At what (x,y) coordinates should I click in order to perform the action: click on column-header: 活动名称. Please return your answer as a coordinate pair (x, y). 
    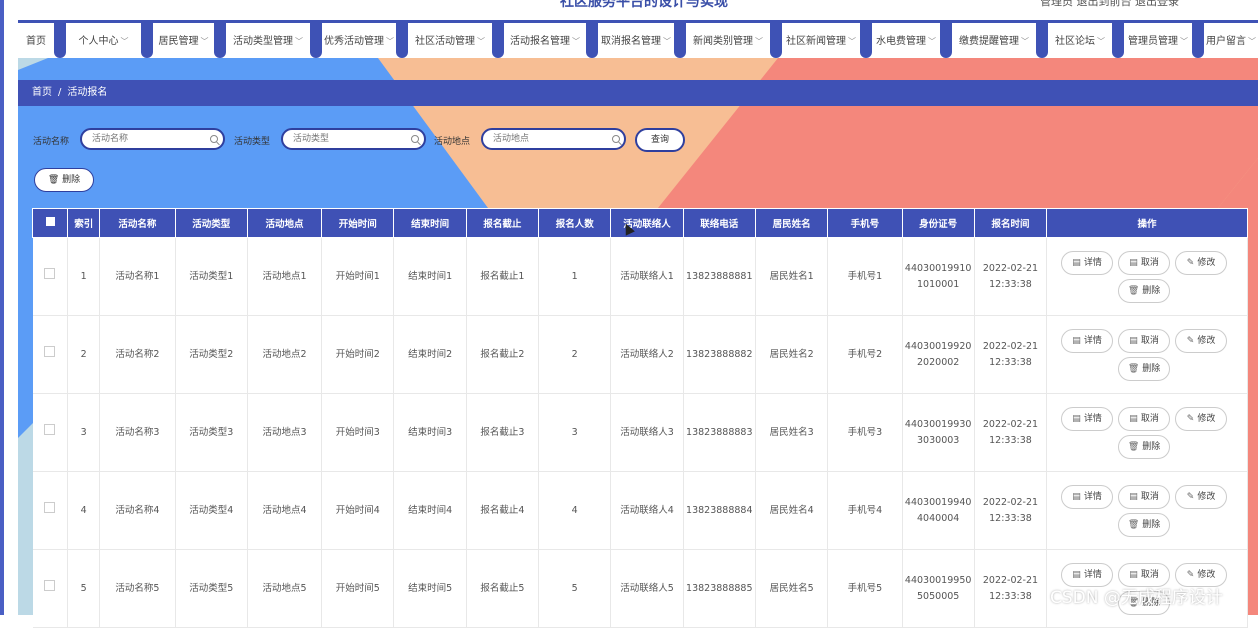
    Looking at the image, I should click on (137, 223).